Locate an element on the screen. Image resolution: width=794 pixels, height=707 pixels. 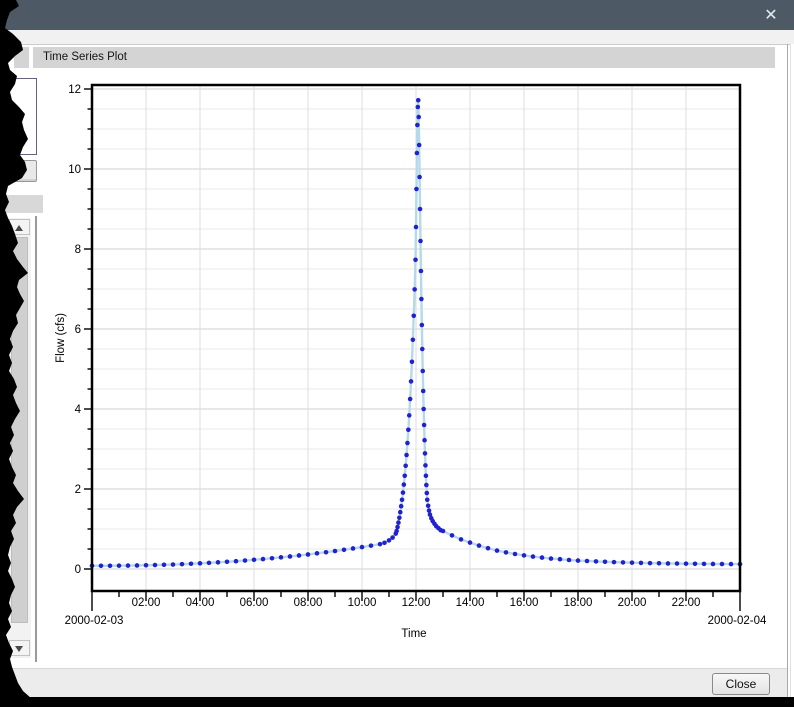
arrow-down-icon is located at coordinates (19, 649).